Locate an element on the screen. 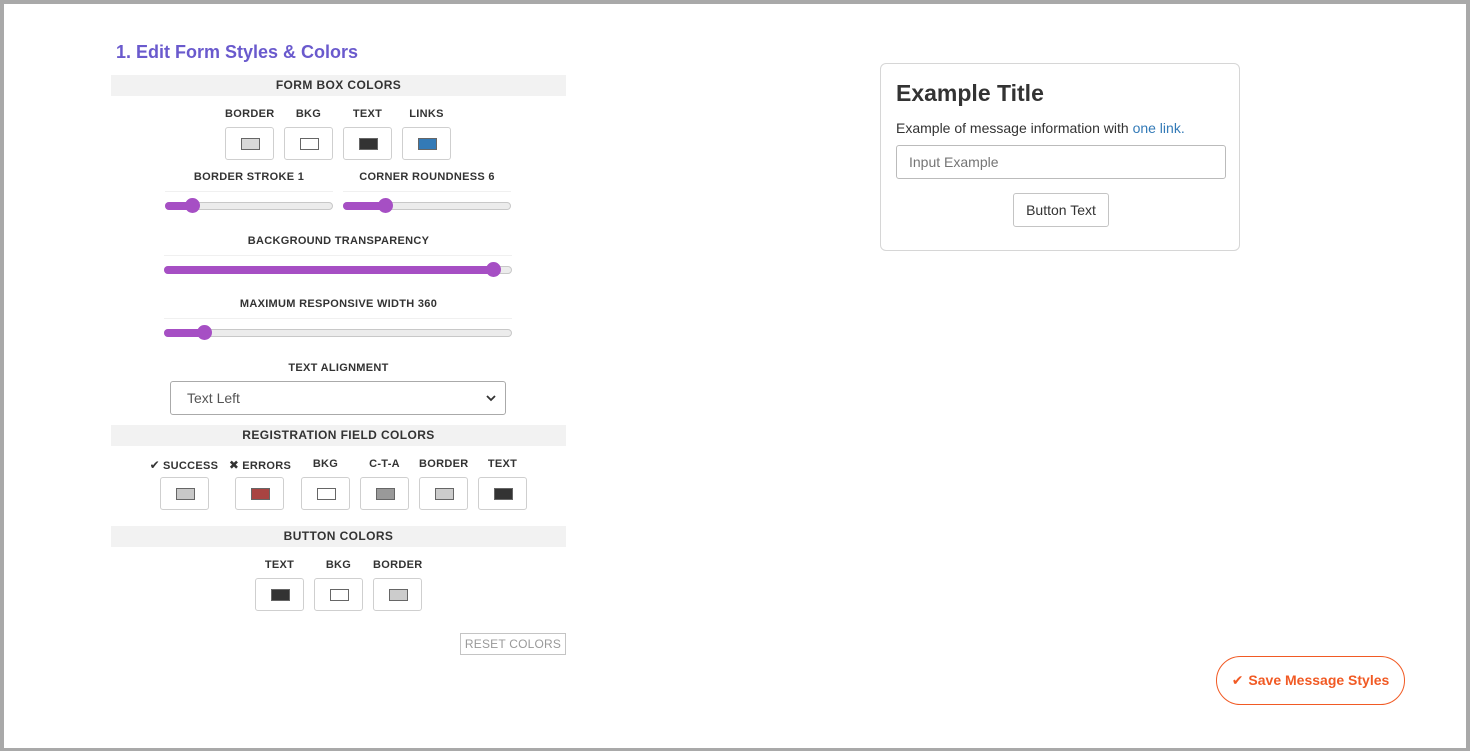 The width and height of the screenshot is (1470, 751). field-text-color-button is located at coordinates (502, 493).